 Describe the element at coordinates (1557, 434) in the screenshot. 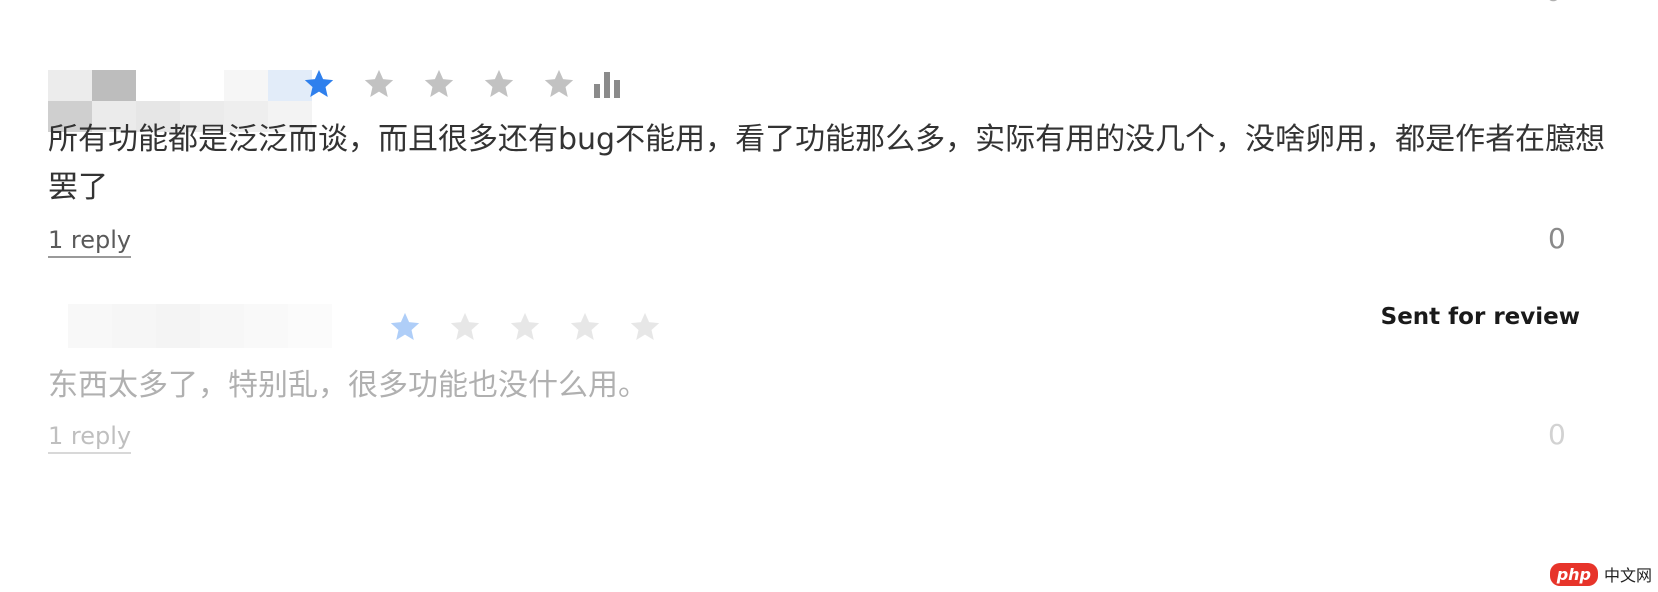

I see `review-count-2: 0` at that location.